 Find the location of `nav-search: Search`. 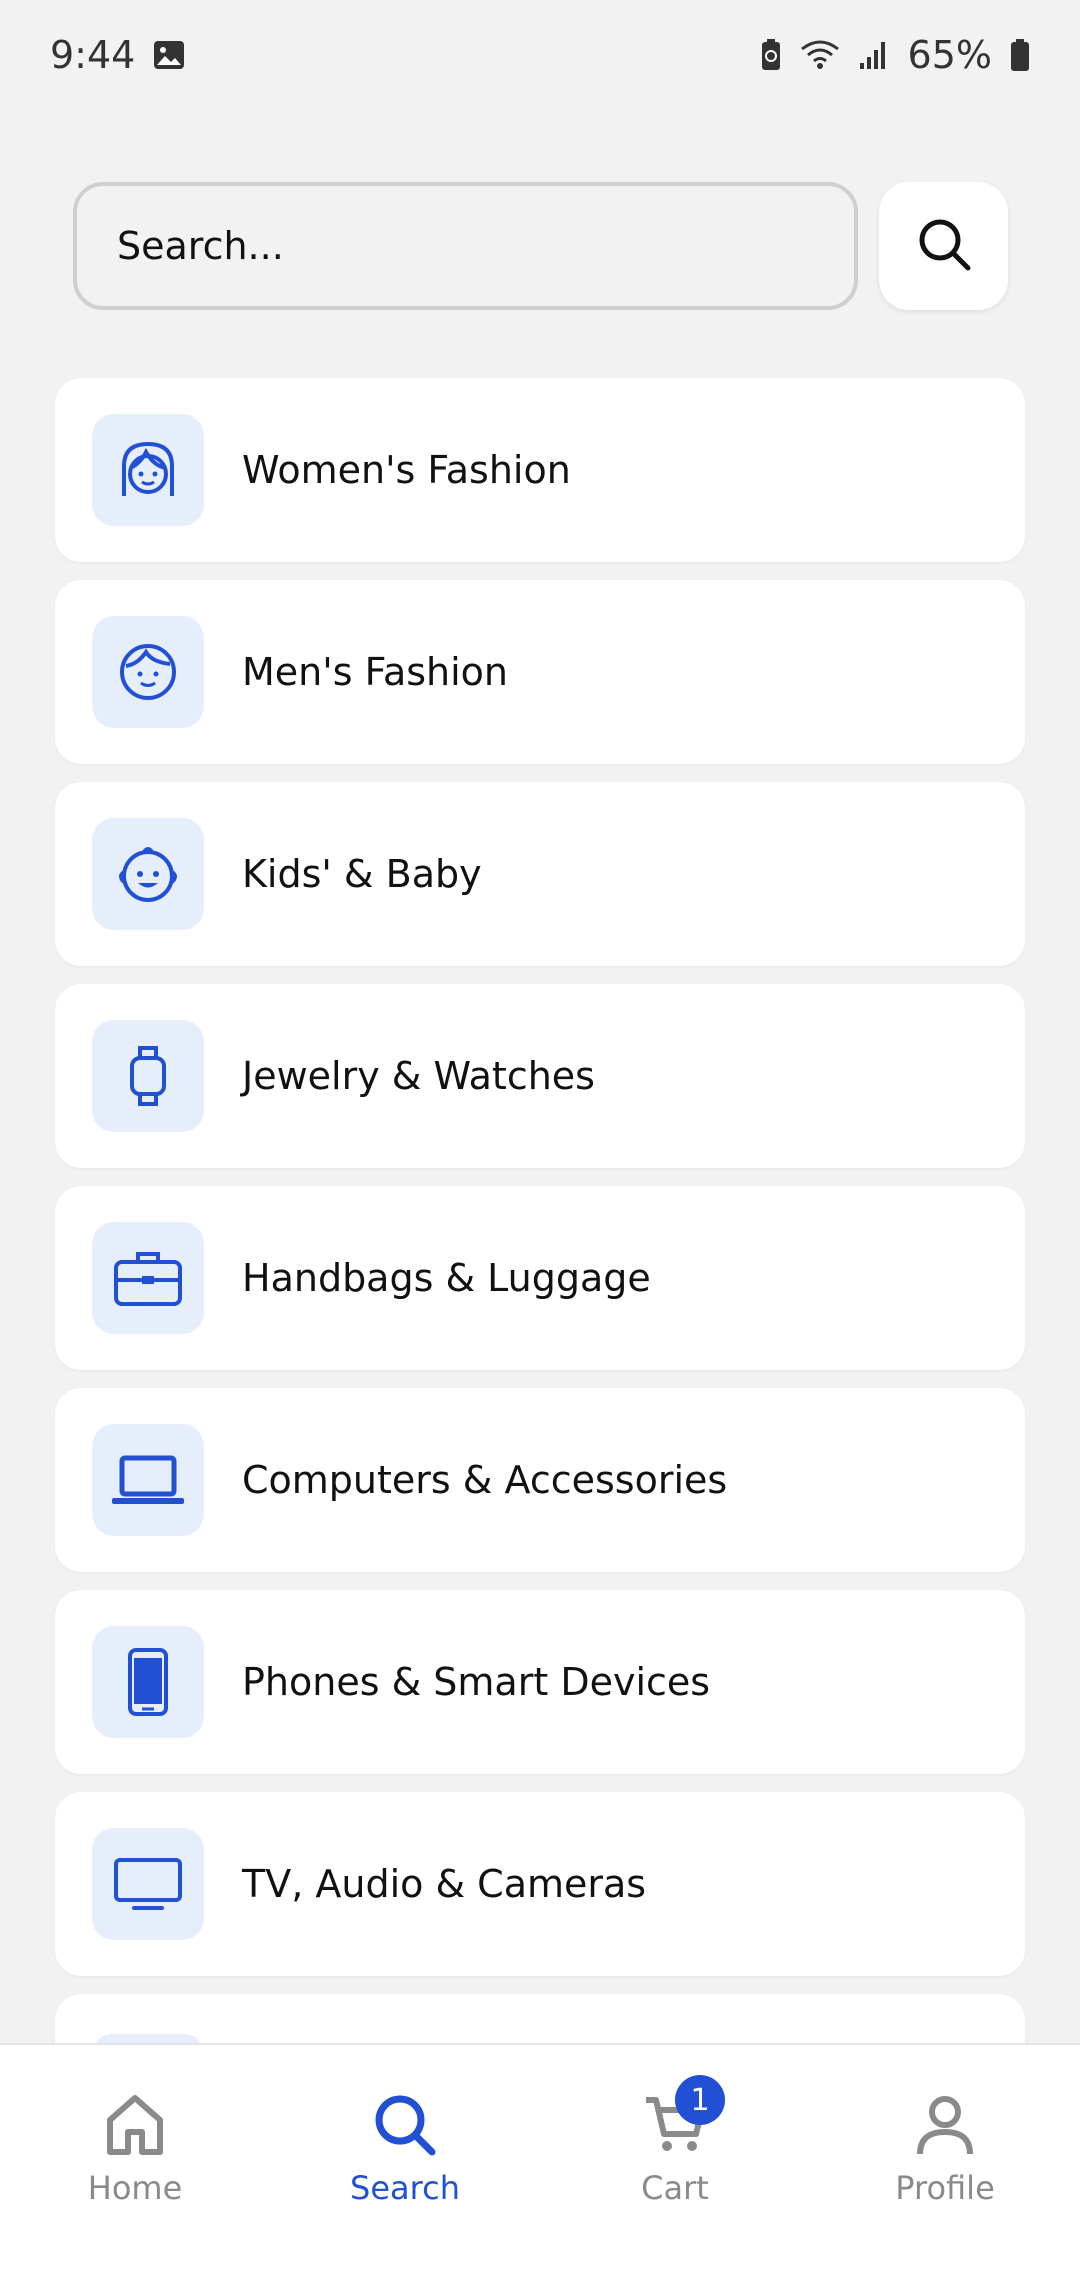

nav-search: Search is located at coordinates (405, 2163).